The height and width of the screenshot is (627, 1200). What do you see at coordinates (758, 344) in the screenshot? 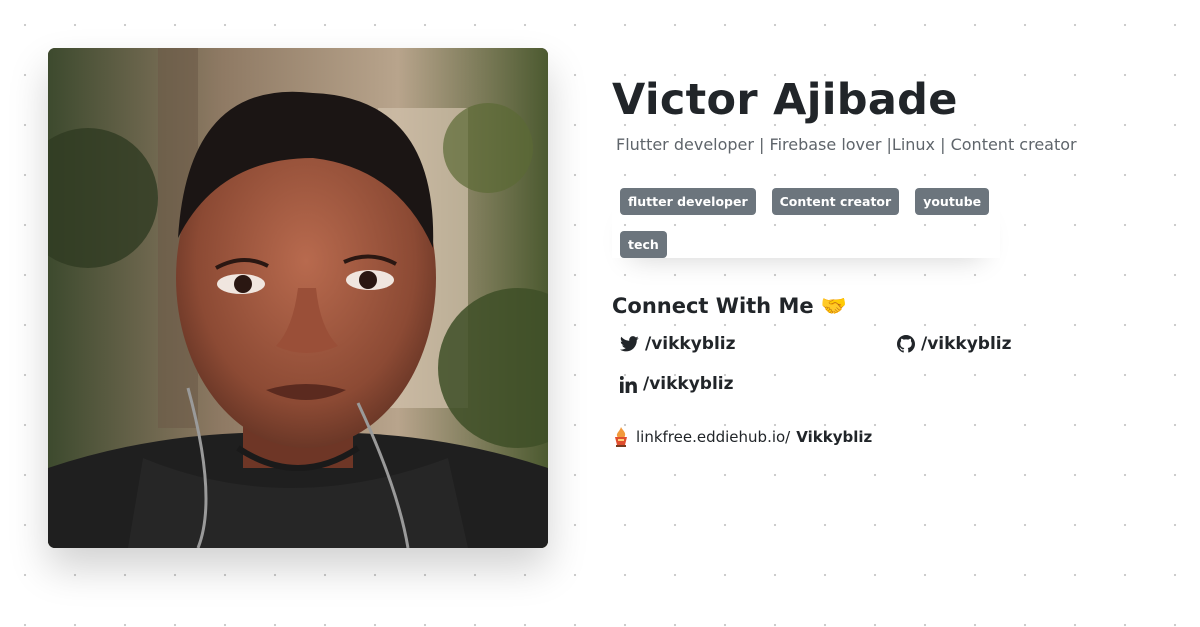
I see `twitter-link: /vikkybliz` at bounding box center [758, 344].